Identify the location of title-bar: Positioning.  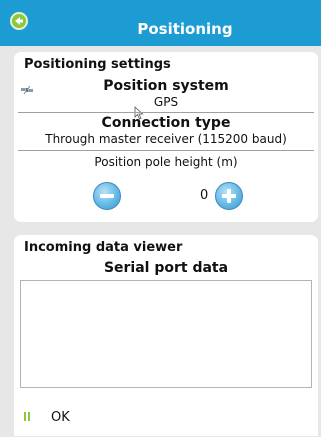
(160, 23).